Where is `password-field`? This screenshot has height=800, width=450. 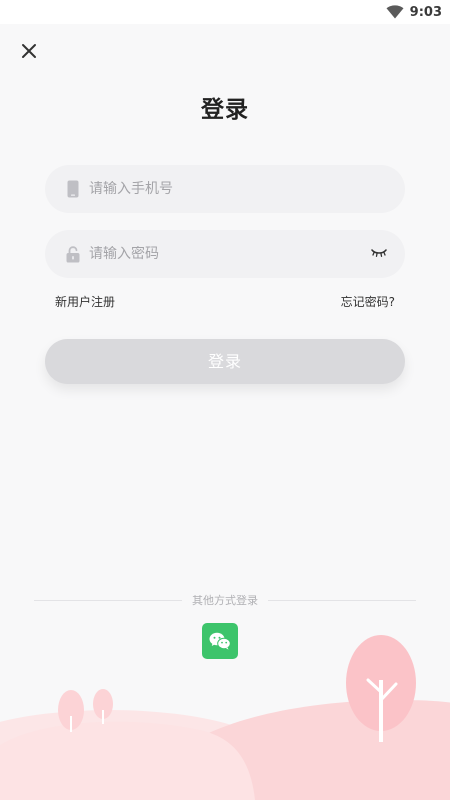 password-field is located at coordinates (225, 254).